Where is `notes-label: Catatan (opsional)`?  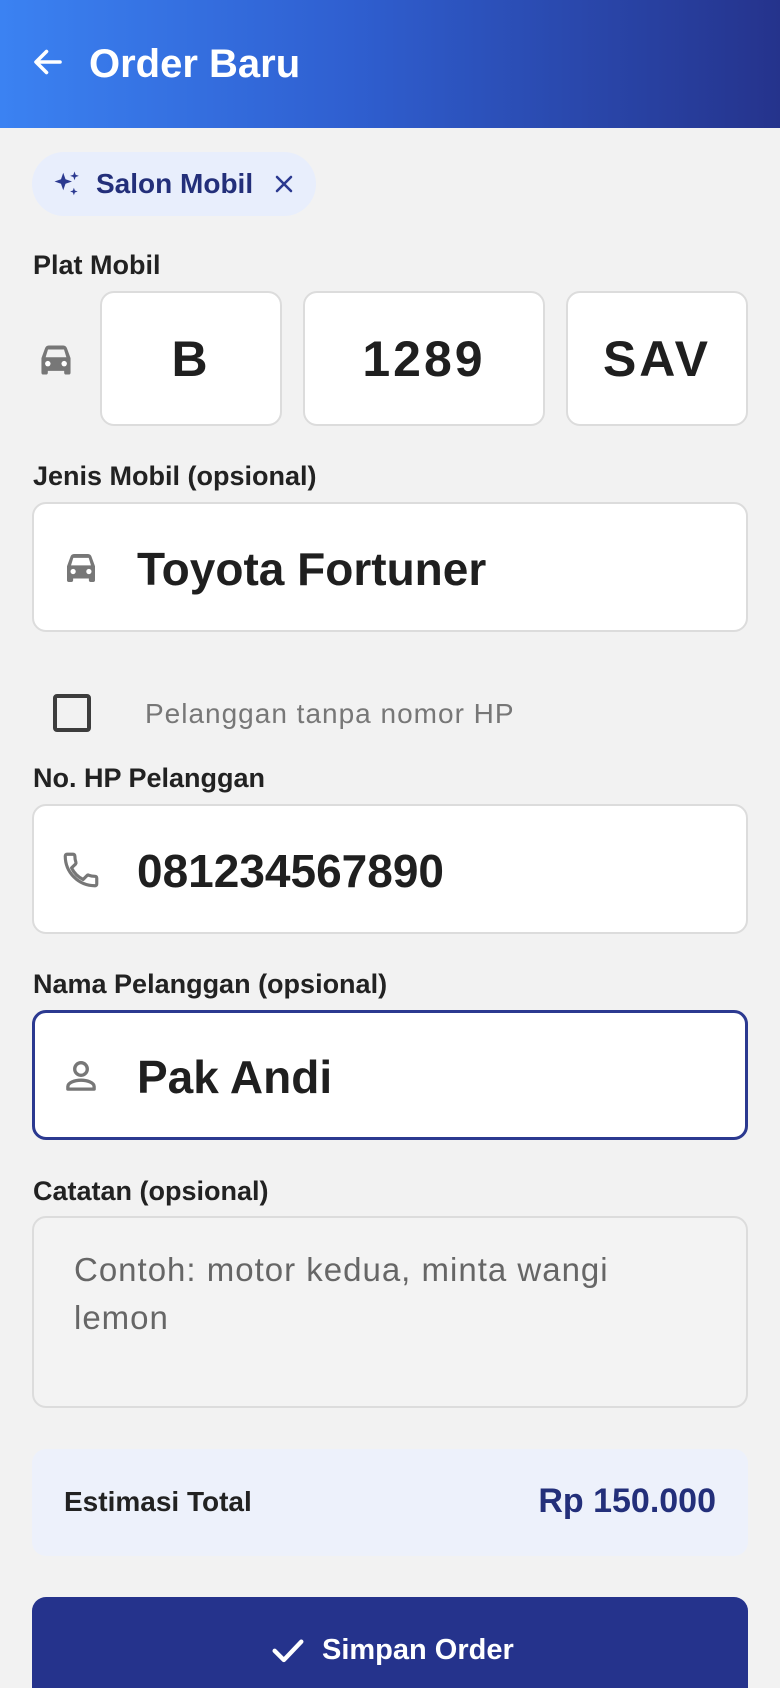
notes-label: Catatan (opsional) is located at coordinates (151, 1191).